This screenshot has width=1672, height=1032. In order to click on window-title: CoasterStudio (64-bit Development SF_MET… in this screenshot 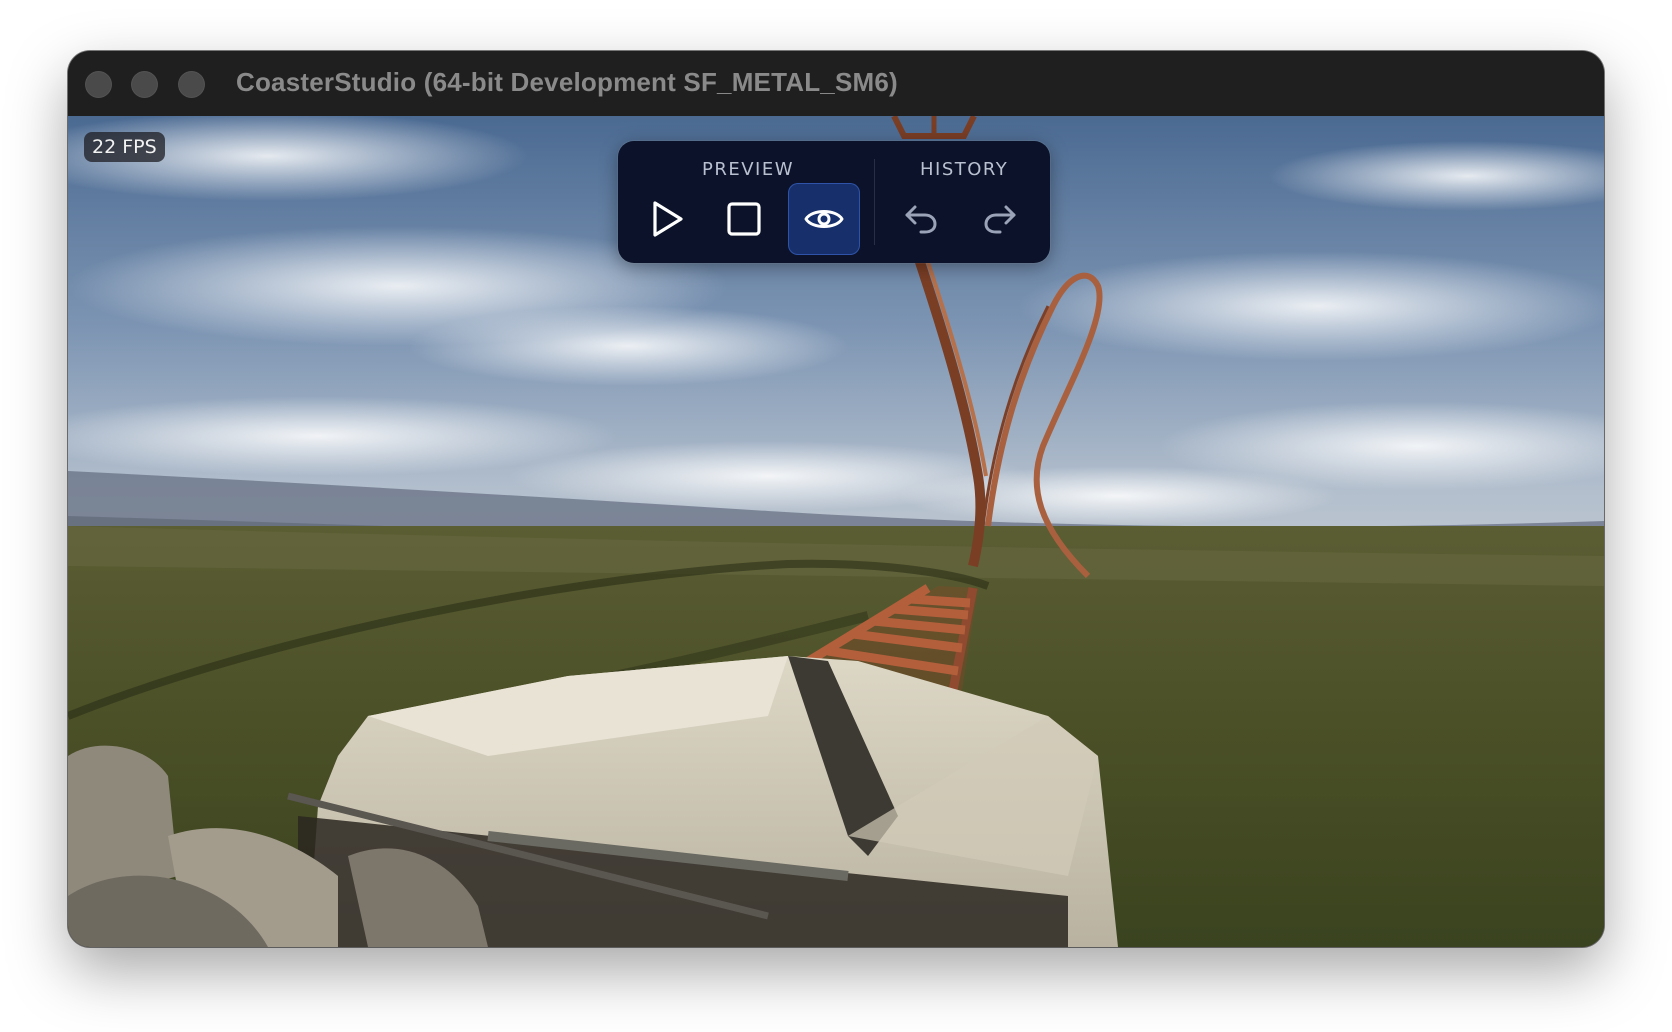, I will do `click(567, 82)`.